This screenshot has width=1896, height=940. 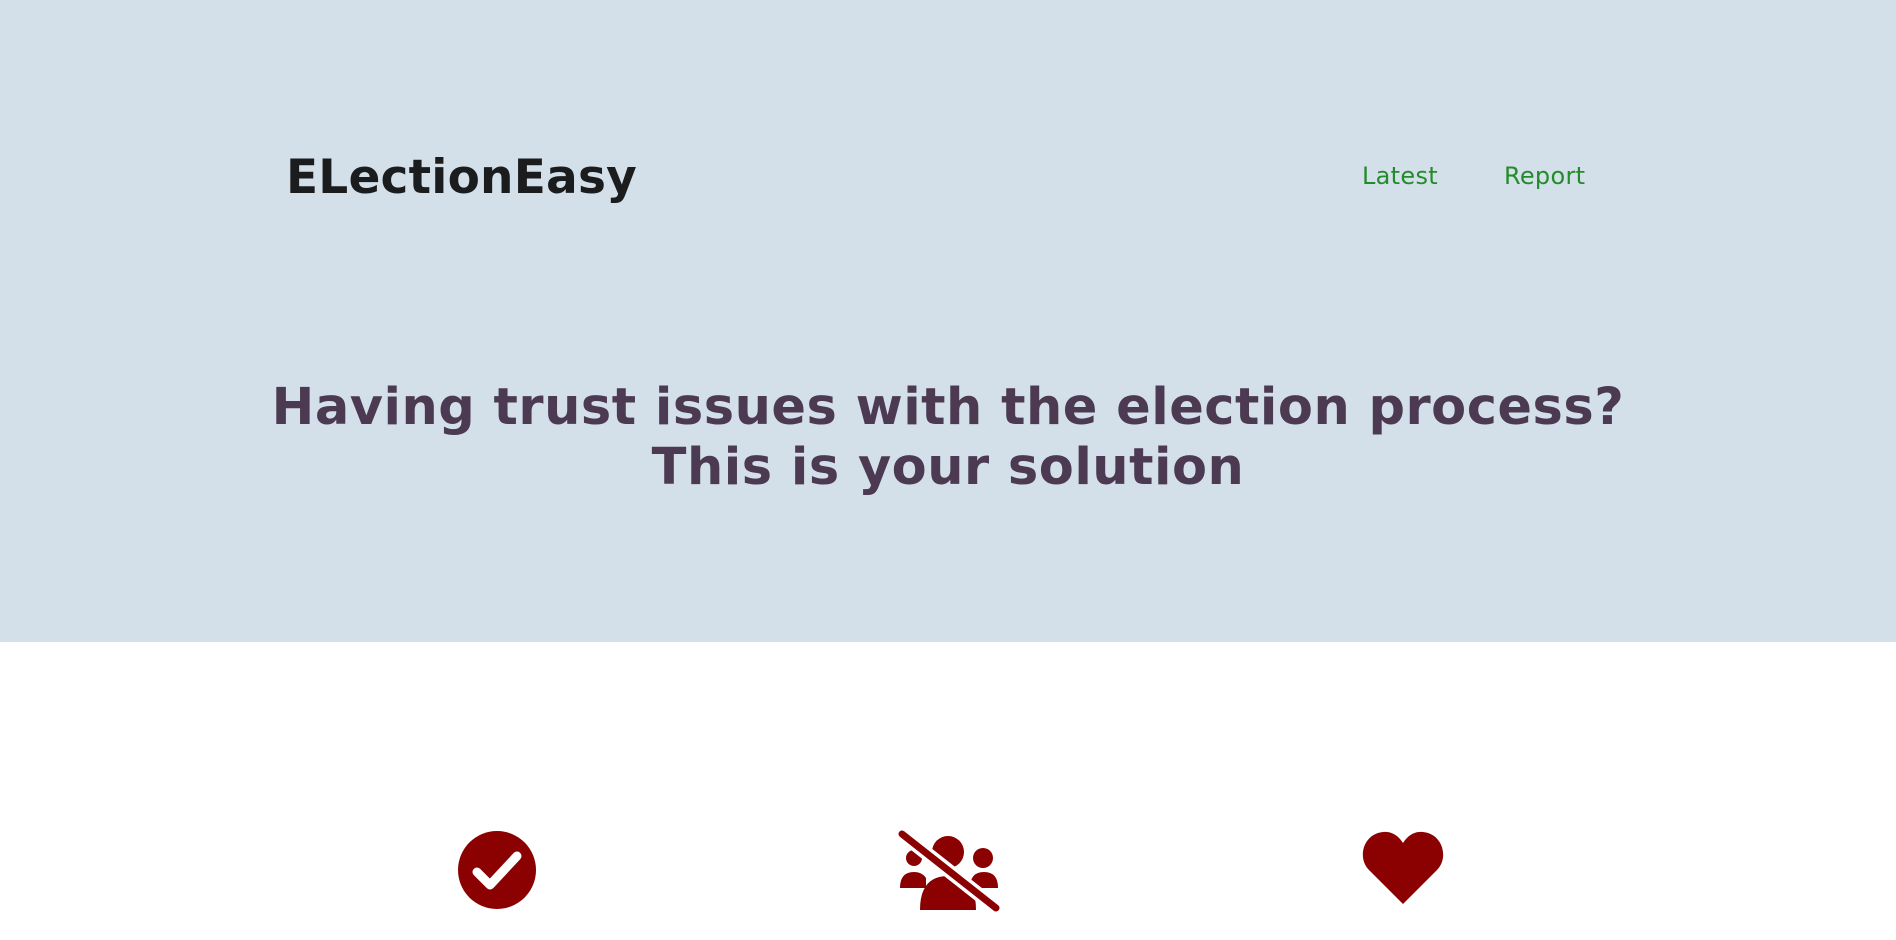 I want to click on brand-logo: ELectionEasy, so click(x=461, y=178).